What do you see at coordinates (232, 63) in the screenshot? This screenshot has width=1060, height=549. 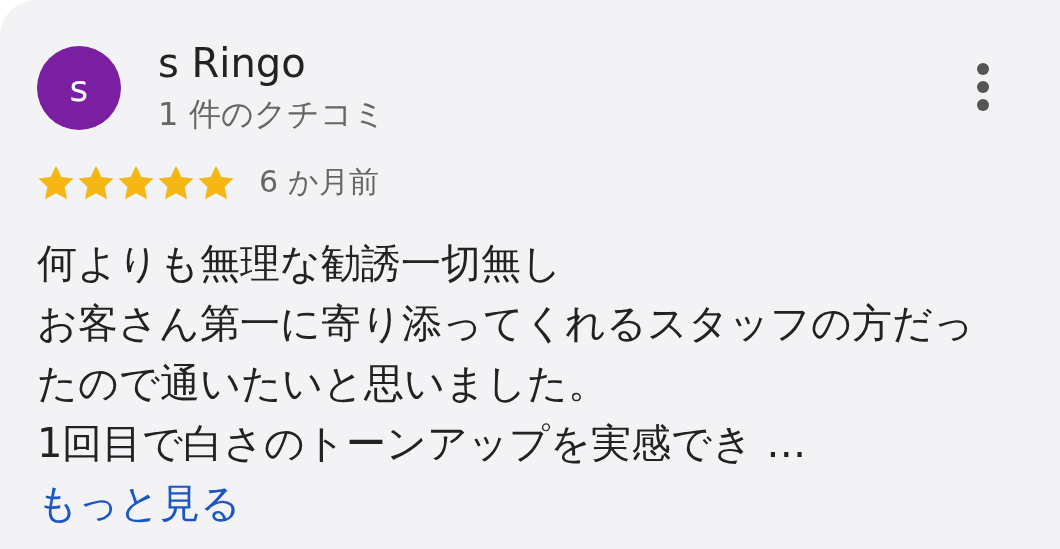 I see `author-name: s Ringo` at bounding box center [232, 63].